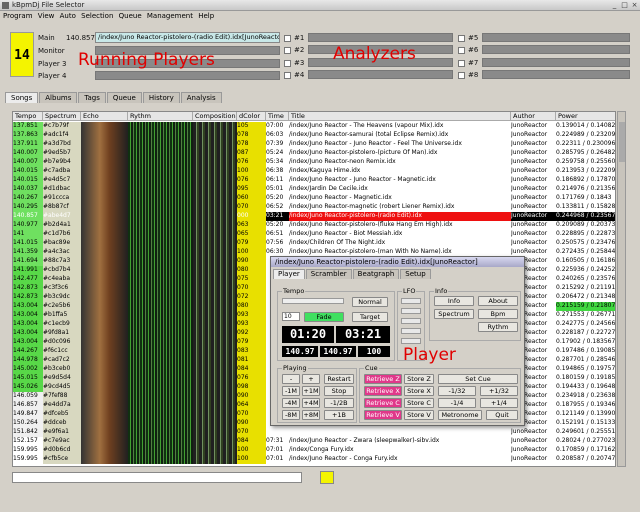 This screenshot has height=512, width=640. Describe the element at coordinates (457, 403) in the screenshot. I see `back-1-4-button: -1/4` at that location.